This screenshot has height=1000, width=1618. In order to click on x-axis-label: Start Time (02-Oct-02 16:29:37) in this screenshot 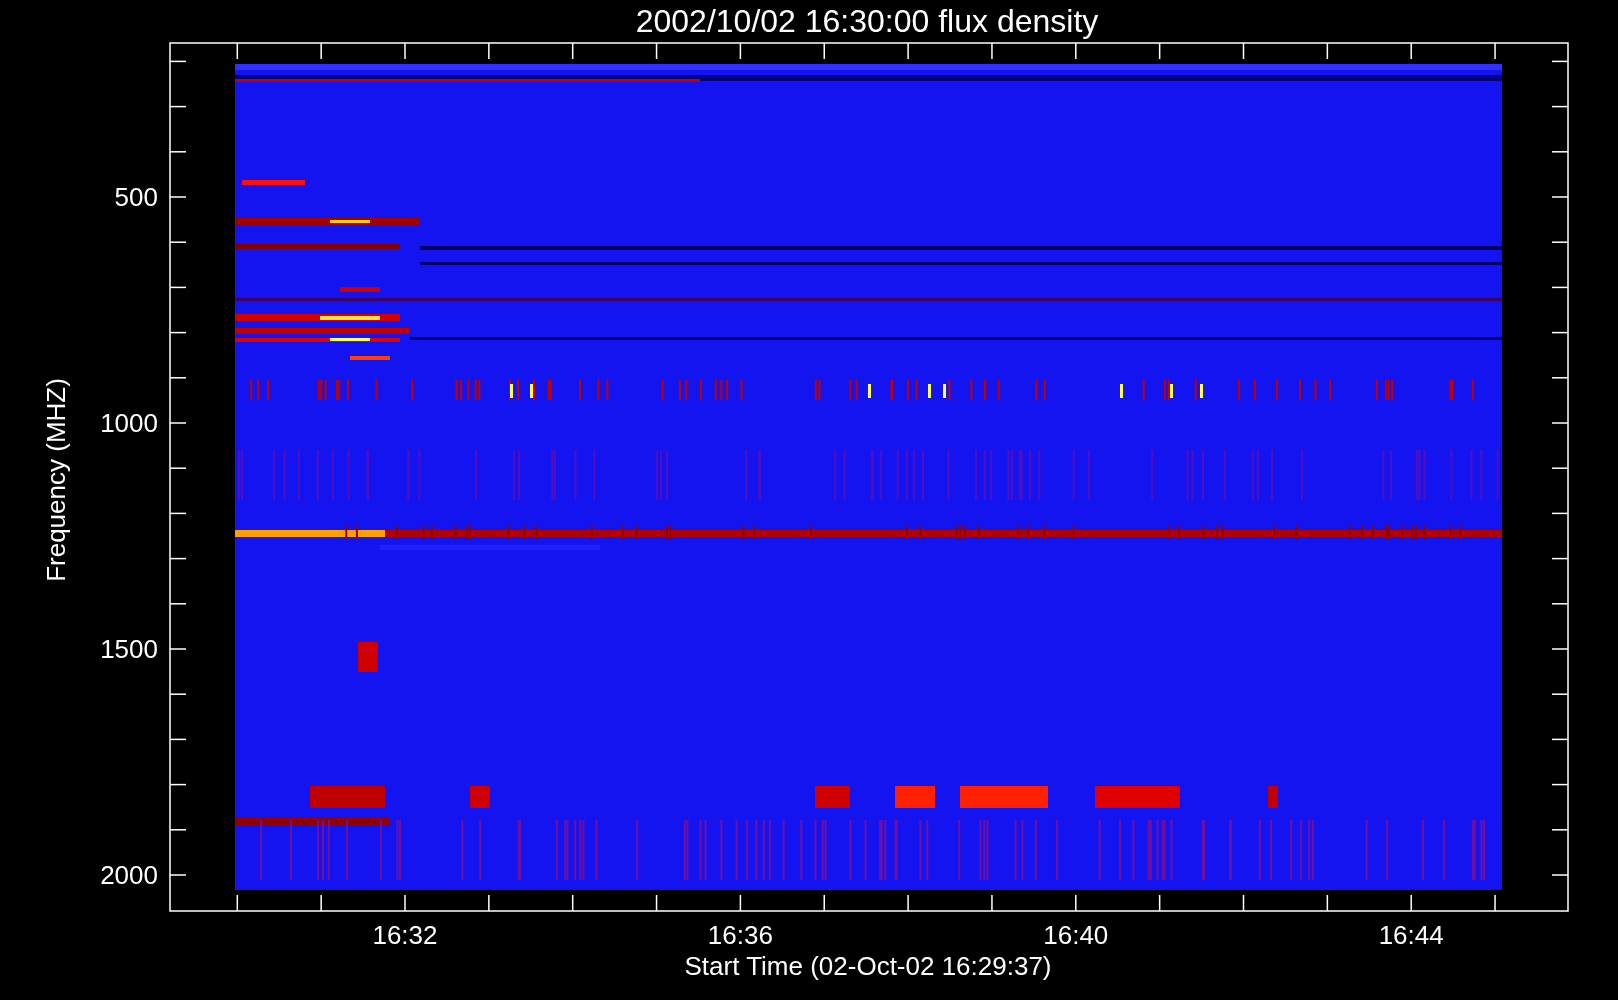, I will do `click(868, 966)`.